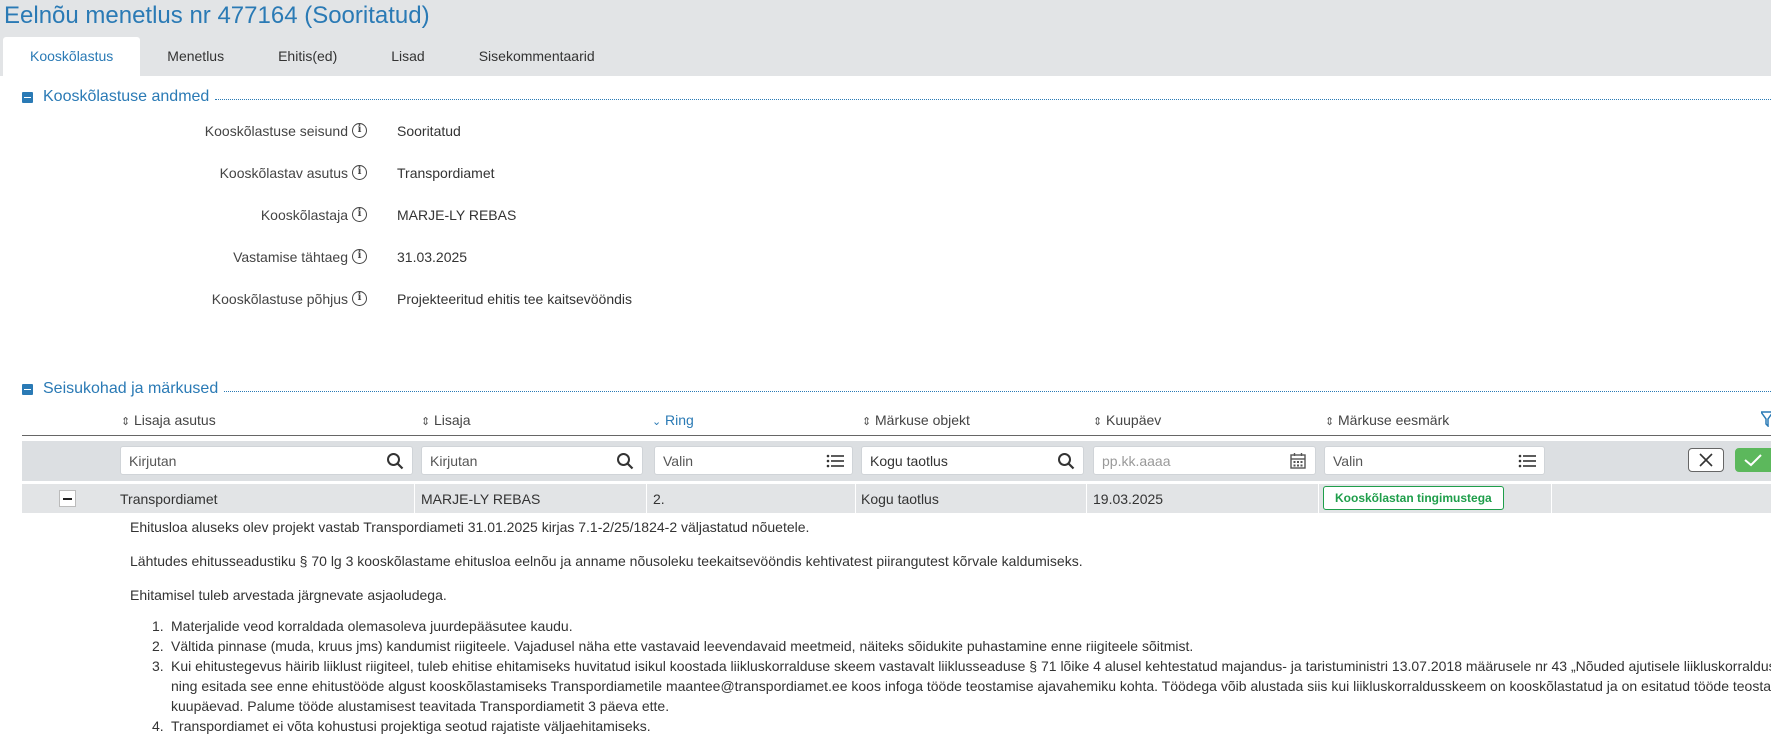 Image resolution: width=1771 pixels, height=744 pixels. I want to click on section-header-kooskolastuse-andmed: Kooskõlastuse andmed, so click(896, 97).